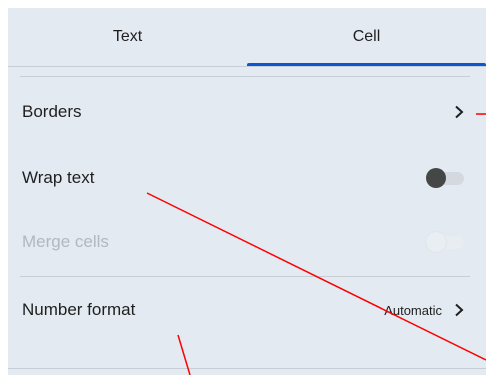 The image size is (486, 375). I want to click on tab-cell: Cell, so click(366, 37).